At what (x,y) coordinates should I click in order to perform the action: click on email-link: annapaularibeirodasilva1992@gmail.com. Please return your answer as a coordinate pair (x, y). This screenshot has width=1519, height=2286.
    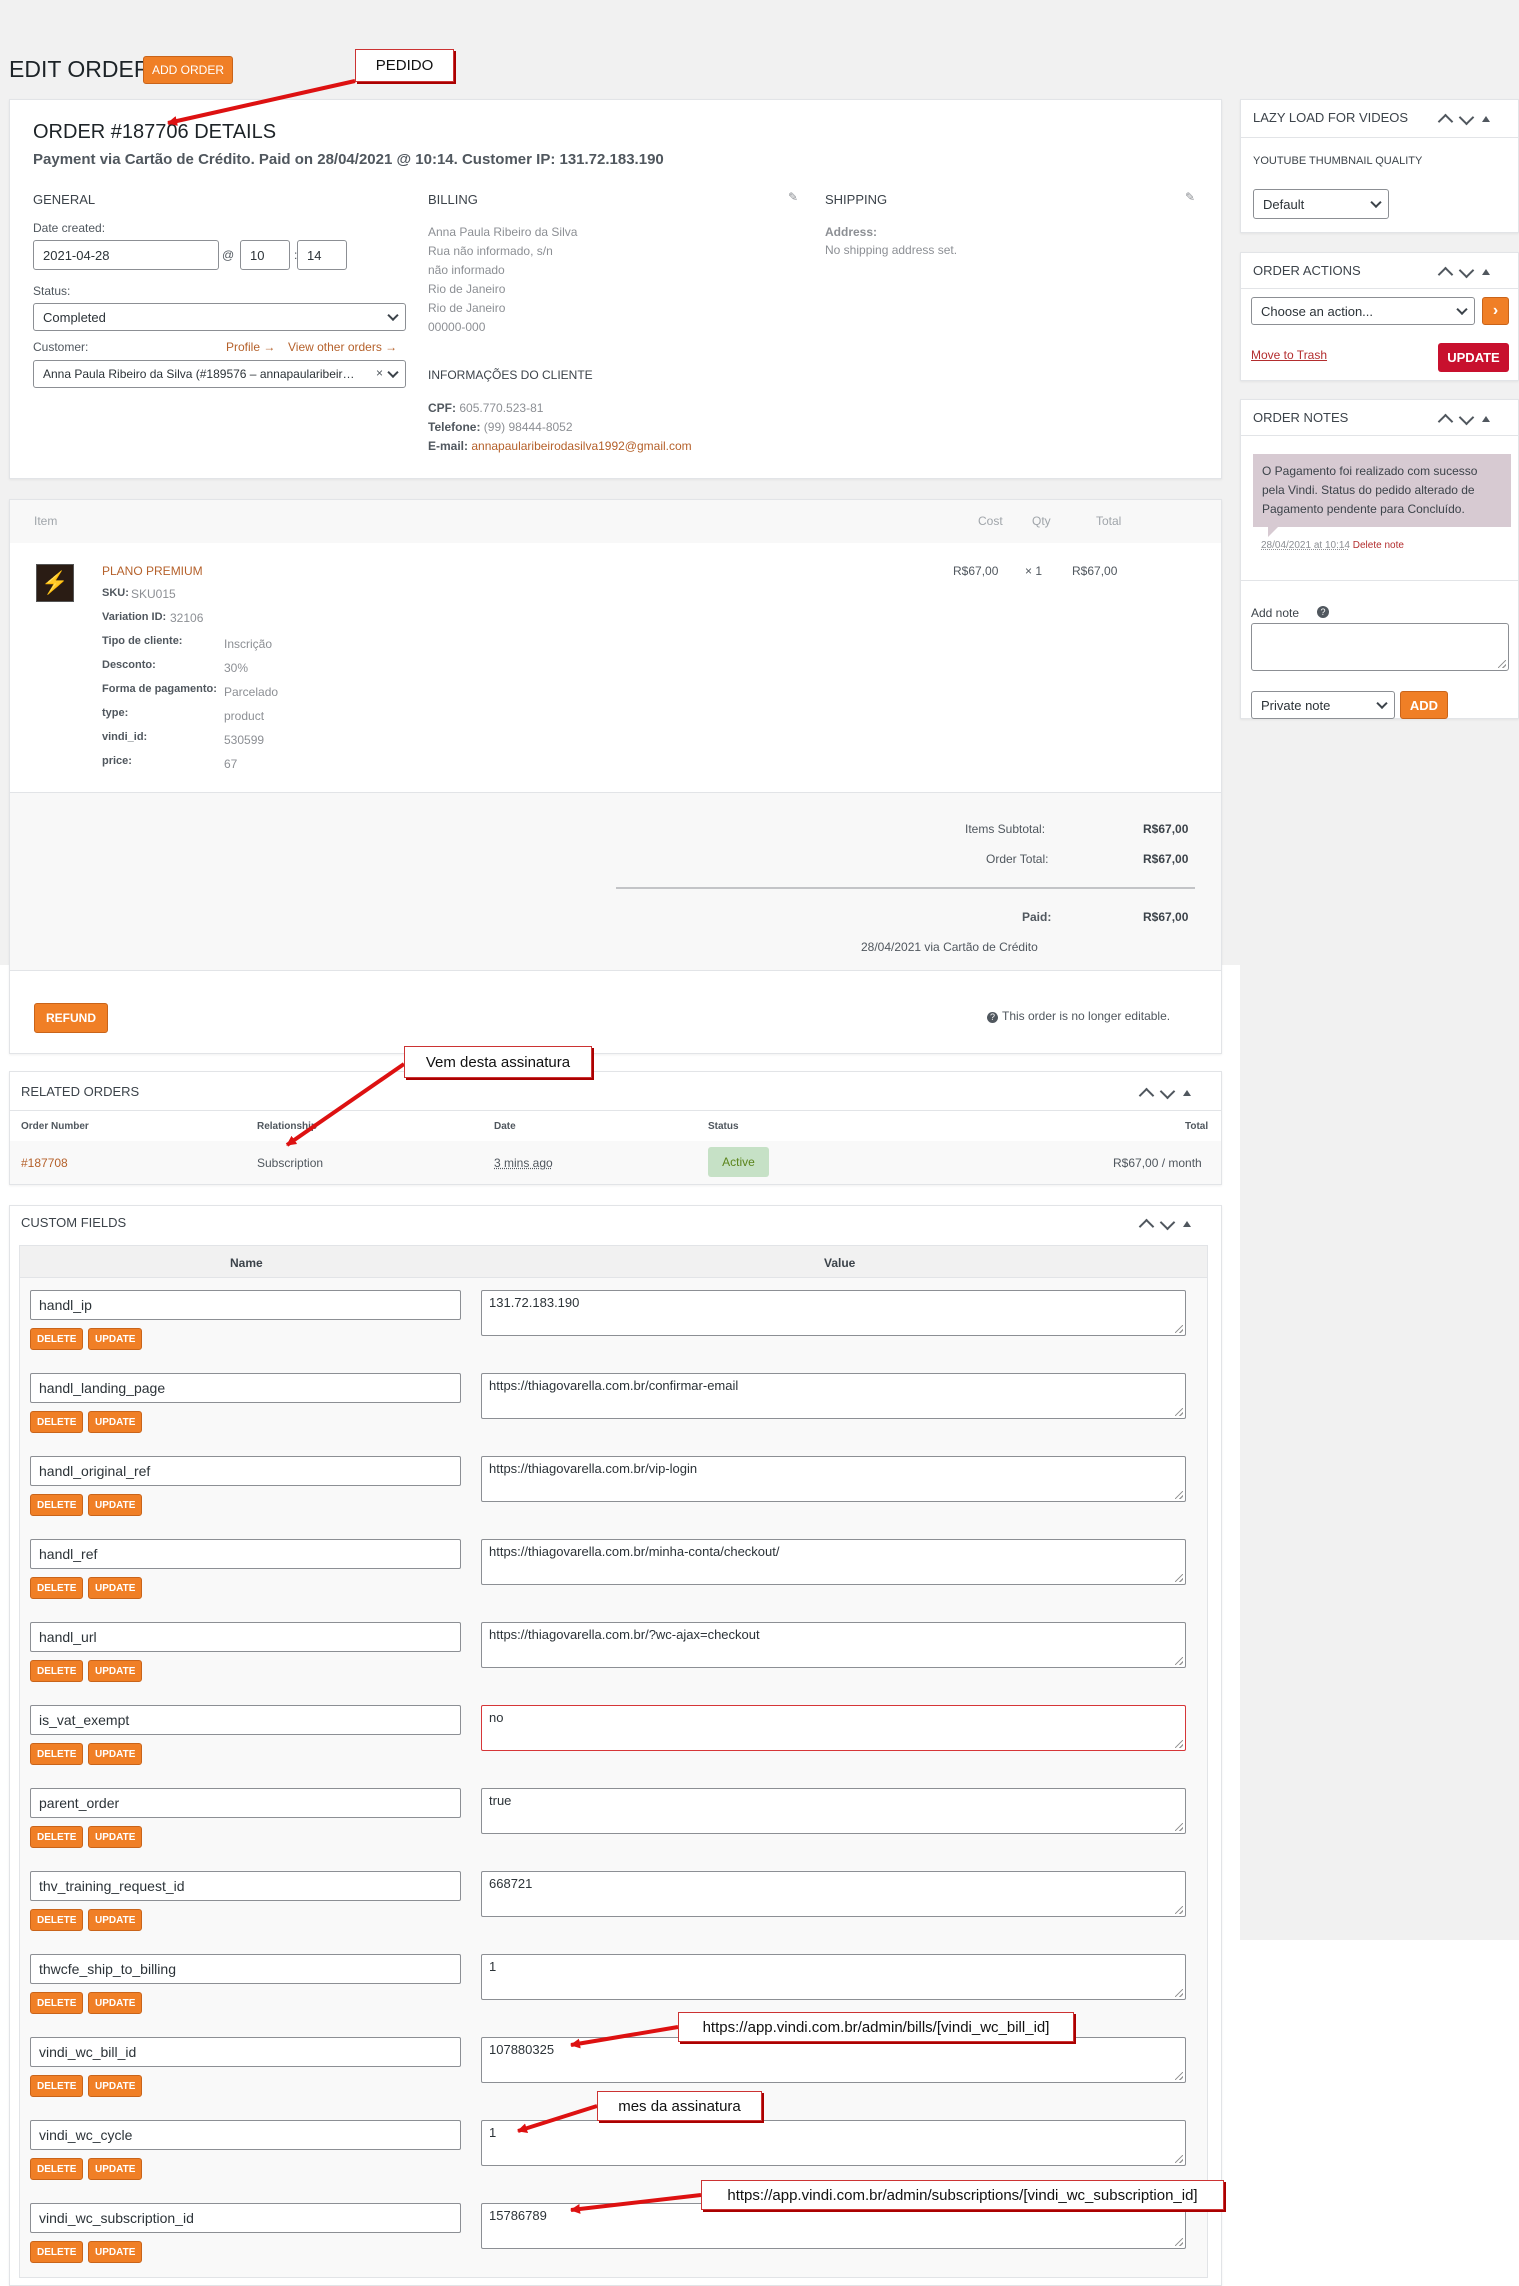
    Looking at the image, I should click on (581, 446).